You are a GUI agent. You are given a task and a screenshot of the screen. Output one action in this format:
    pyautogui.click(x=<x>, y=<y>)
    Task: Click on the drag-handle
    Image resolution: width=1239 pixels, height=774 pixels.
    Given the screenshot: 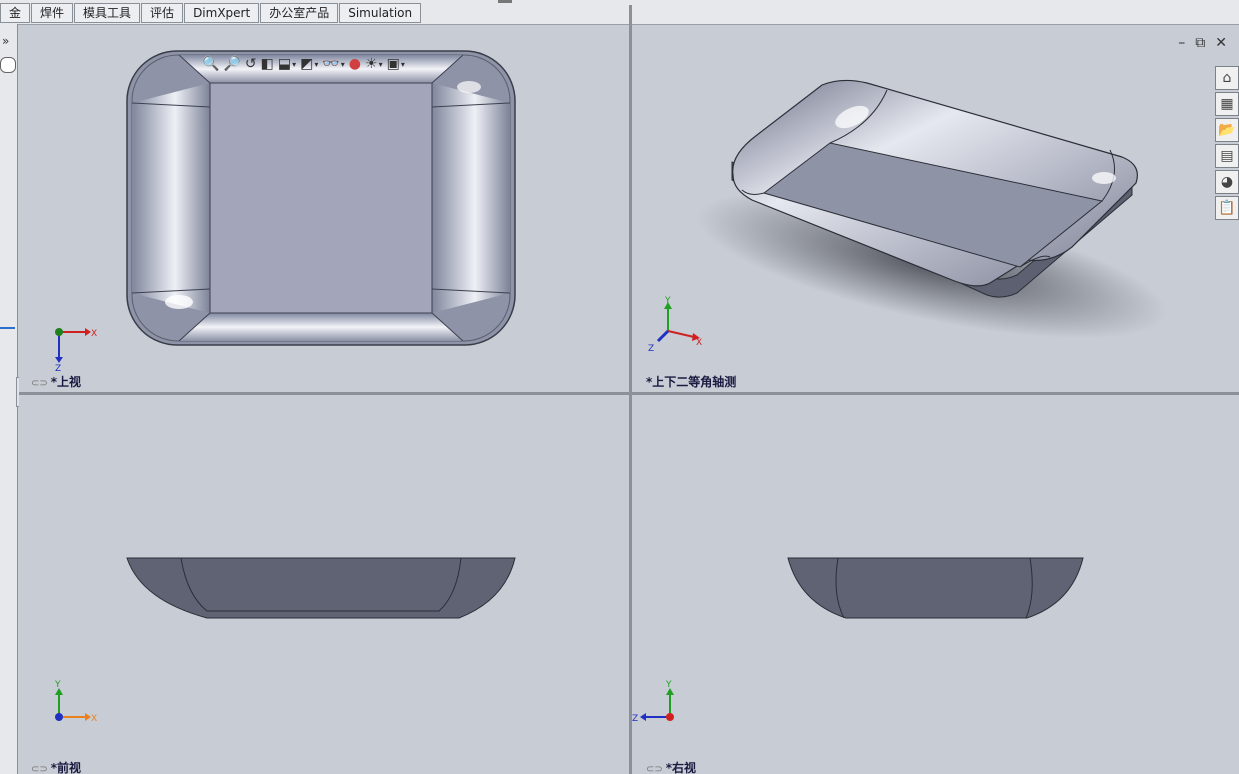 What is the action you would take?
    pyautogui.click(x=505, y=1)
    